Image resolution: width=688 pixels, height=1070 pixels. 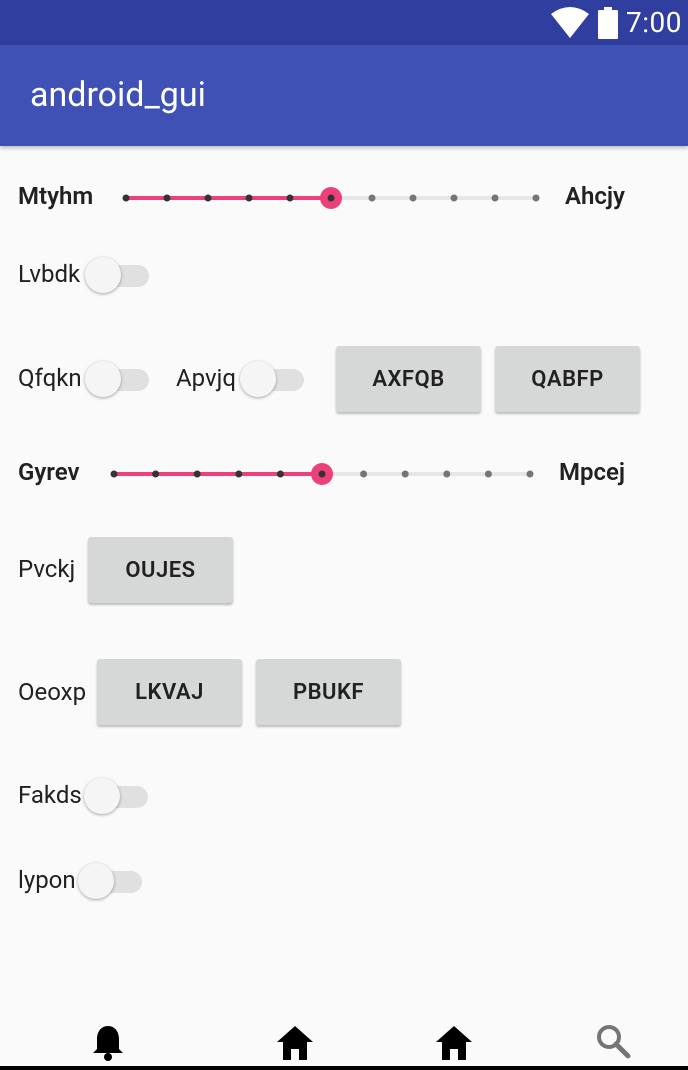 What do you see at coordinates (570, 22) in the screenshot?
I see `wifi-icon` at bounding box center [570, 22].